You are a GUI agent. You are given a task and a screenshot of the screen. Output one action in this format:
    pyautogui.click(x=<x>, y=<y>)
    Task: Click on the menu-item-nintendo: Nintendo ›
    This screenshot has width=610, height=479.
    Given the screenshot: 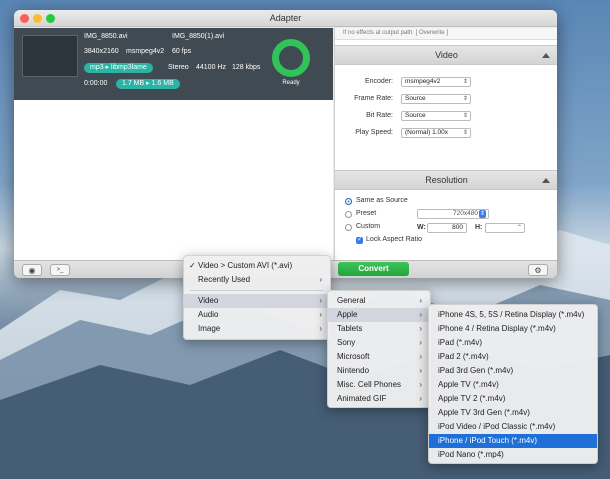 What is the action you would take?
    pyautogui.click(x=379, y=371)
    